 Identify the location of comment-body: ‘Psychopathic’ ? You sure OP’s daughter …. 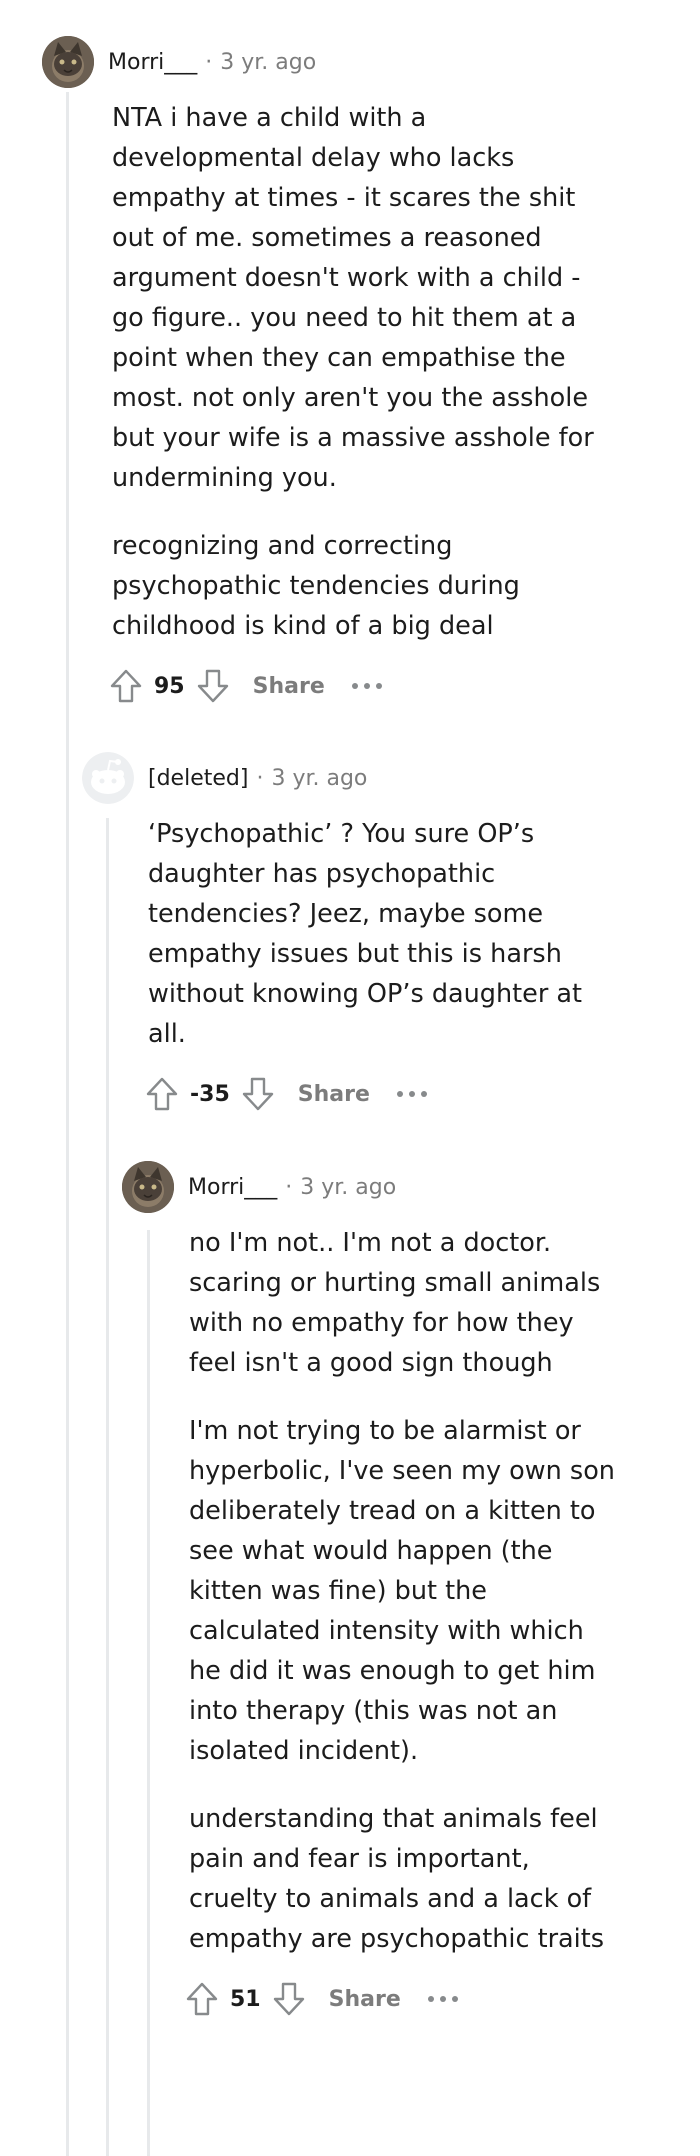
(373, 934).